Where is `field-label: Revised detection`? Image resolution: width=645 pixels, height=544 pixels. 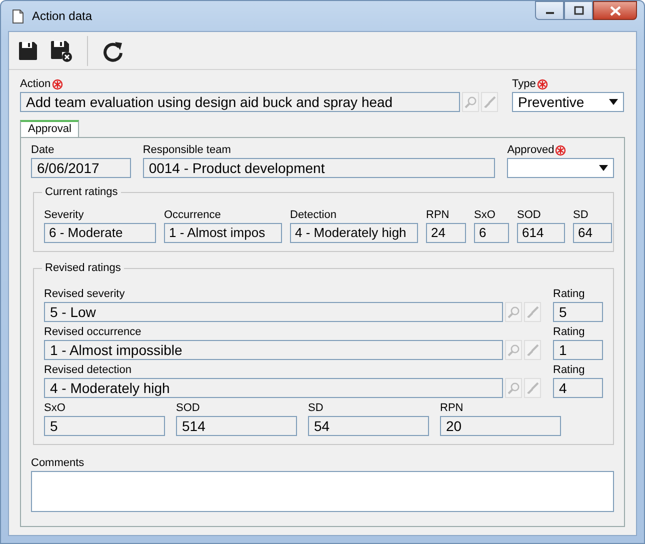 field-label: Revised detection is located at coordinates (88, 370).